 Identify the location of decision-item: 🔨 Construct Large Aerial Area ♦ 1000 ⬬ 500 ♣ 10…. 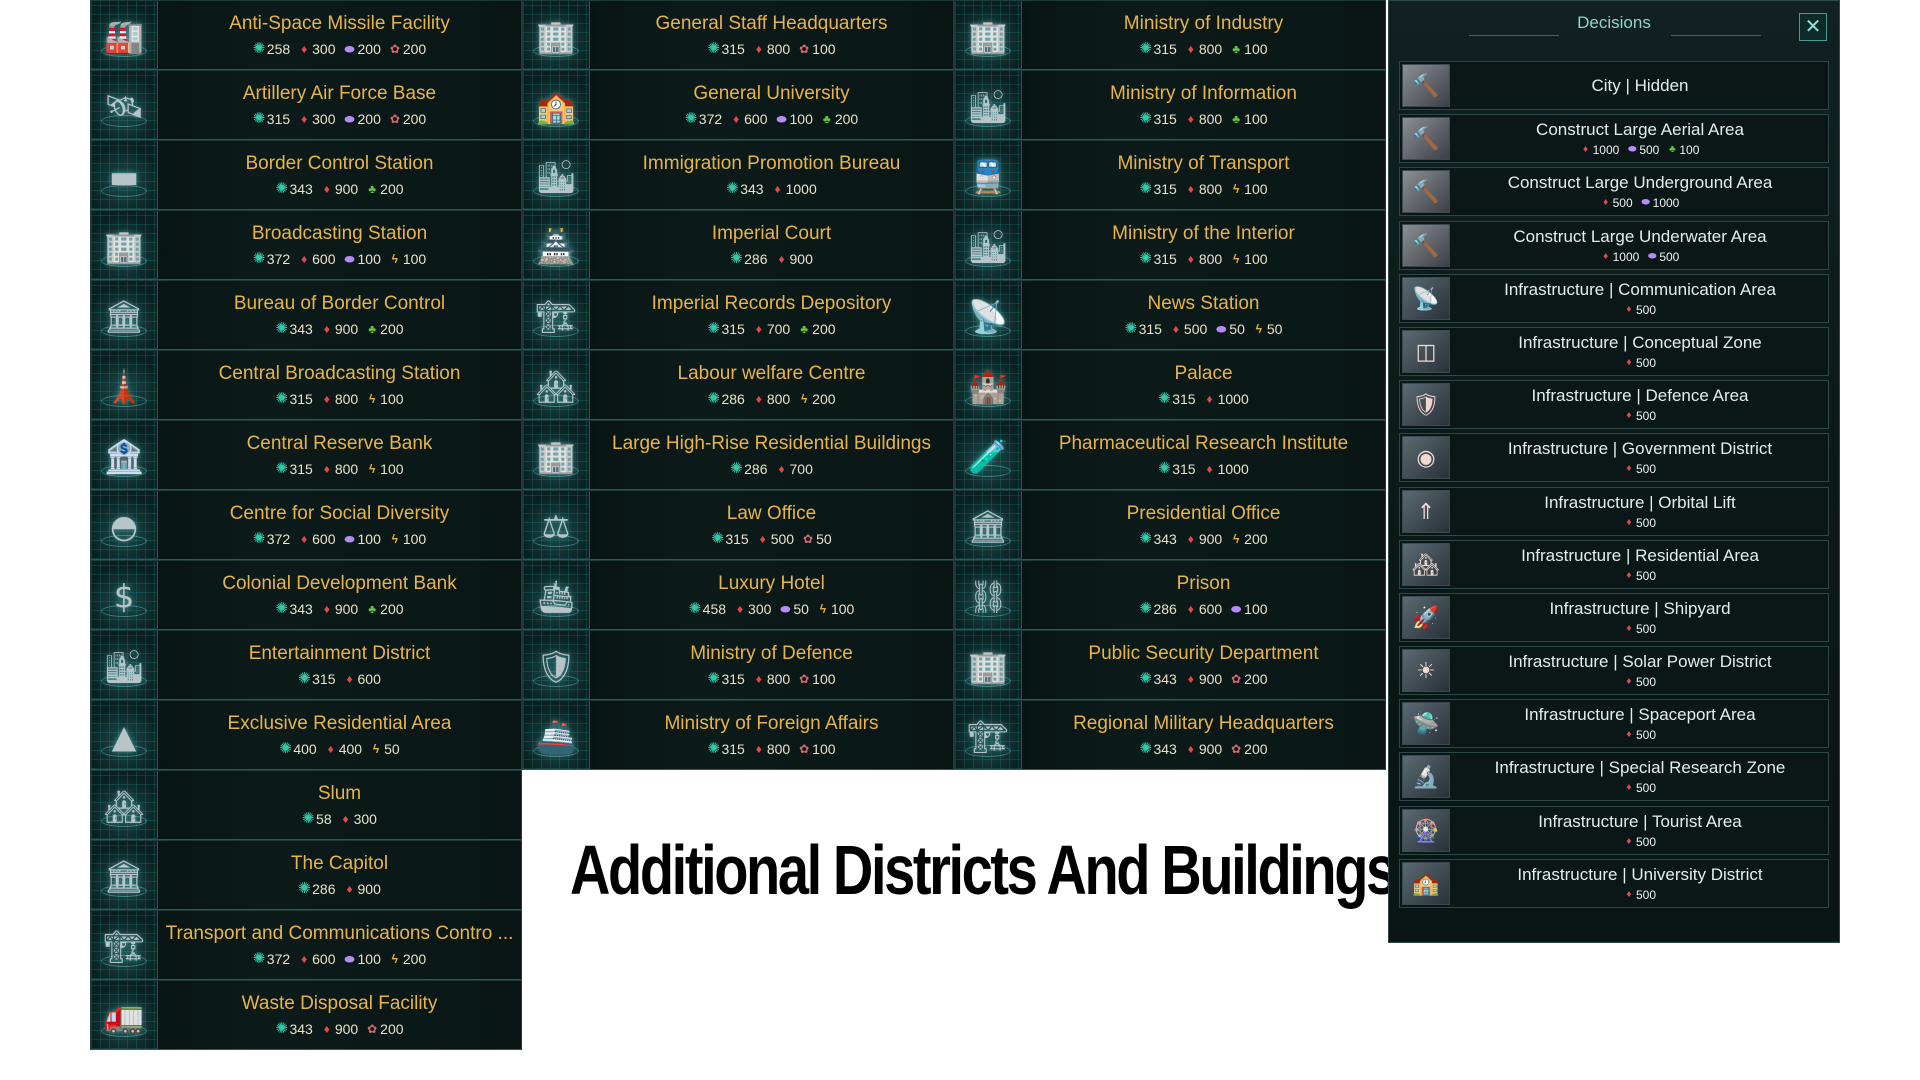
(1614, 139).